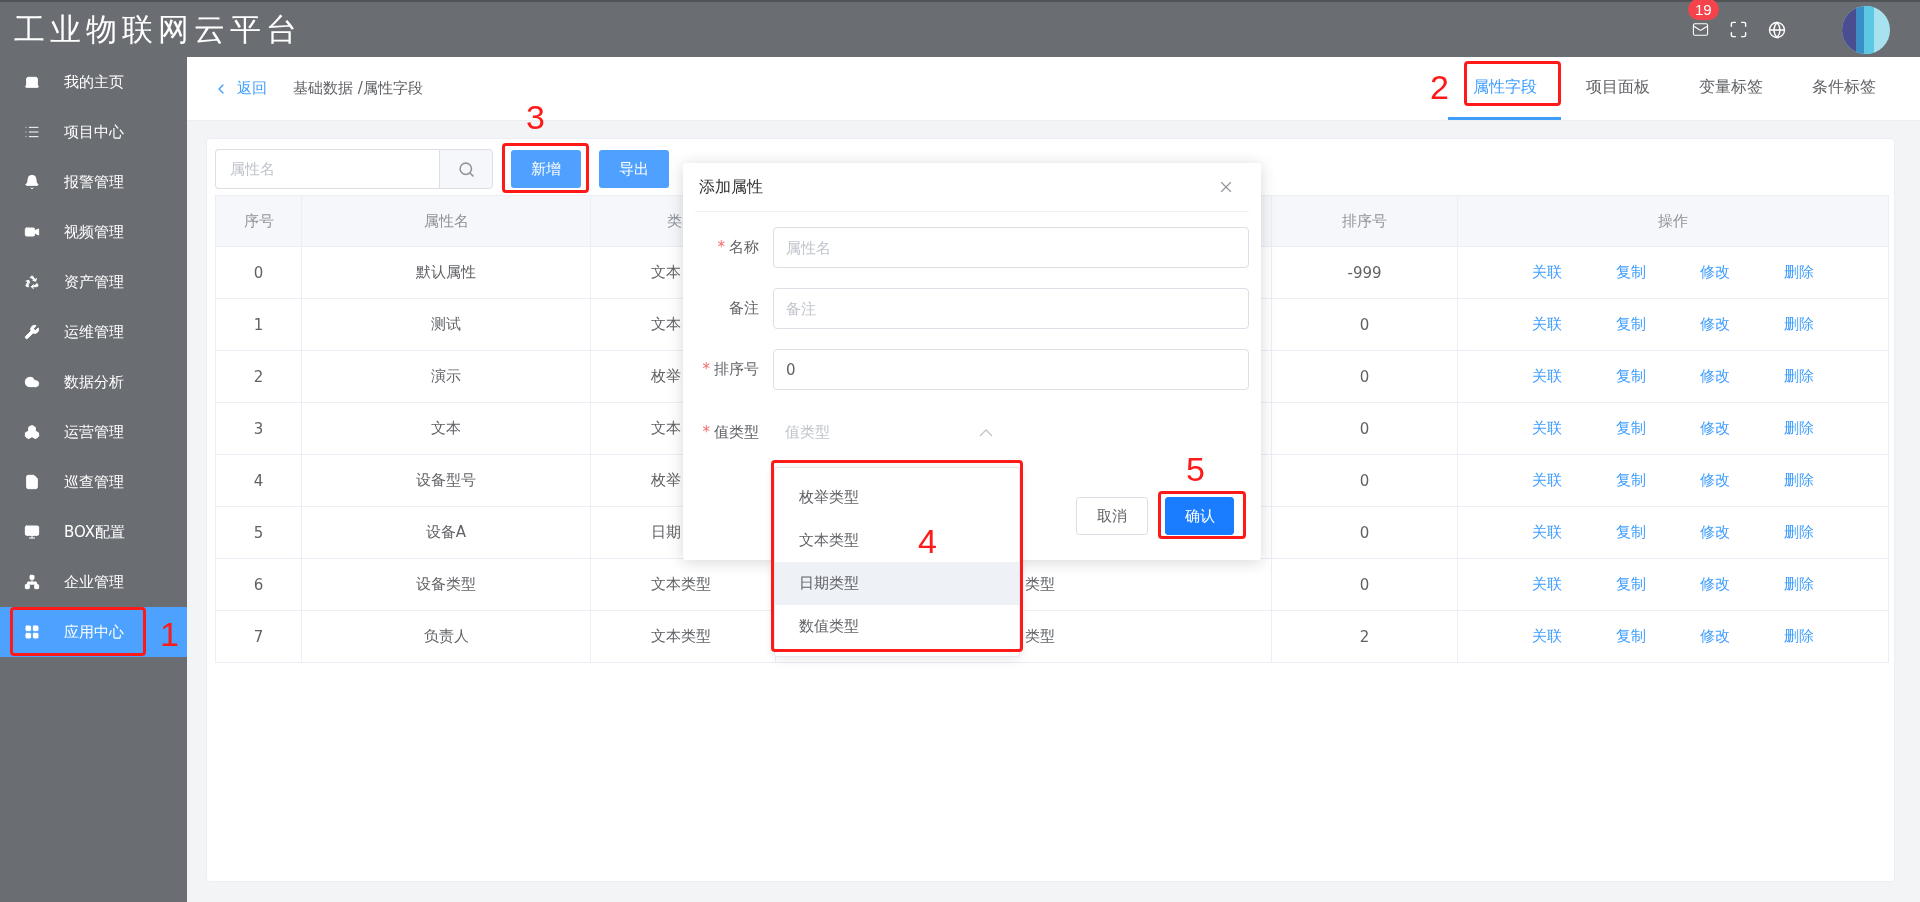 This screenshot has height=902, width=1920. I want to click on dropdown-option: 枚举类型, so click(897, 497).